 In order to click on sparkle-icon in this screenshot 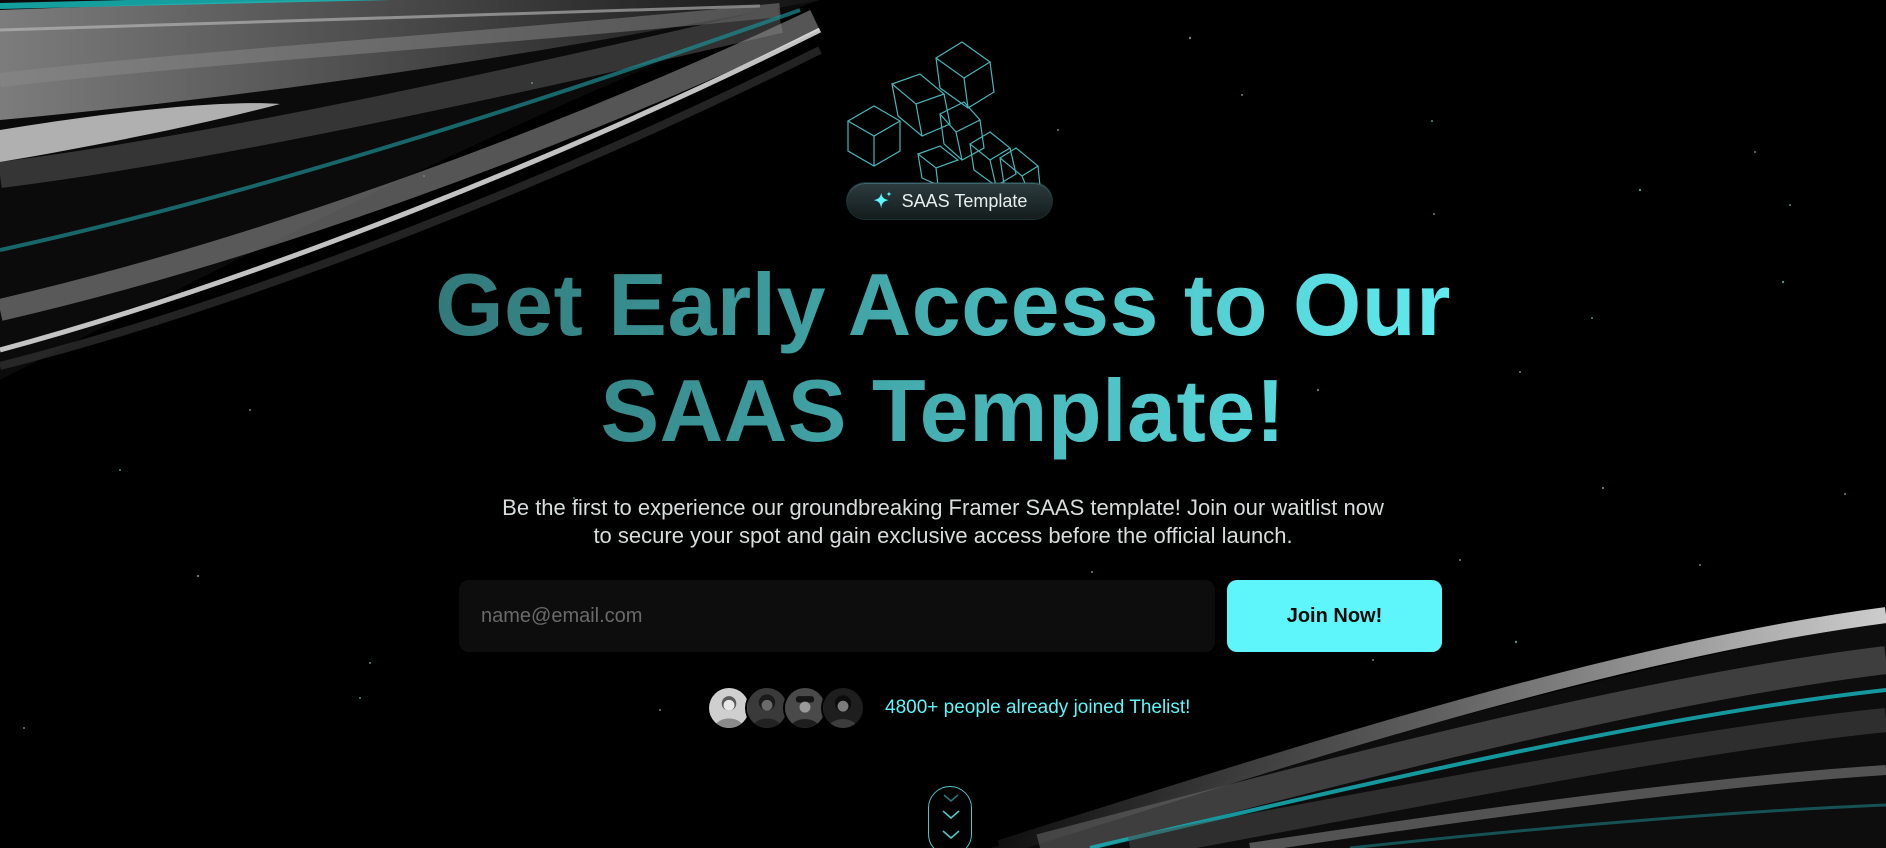, I will do `click(883, 201)`.